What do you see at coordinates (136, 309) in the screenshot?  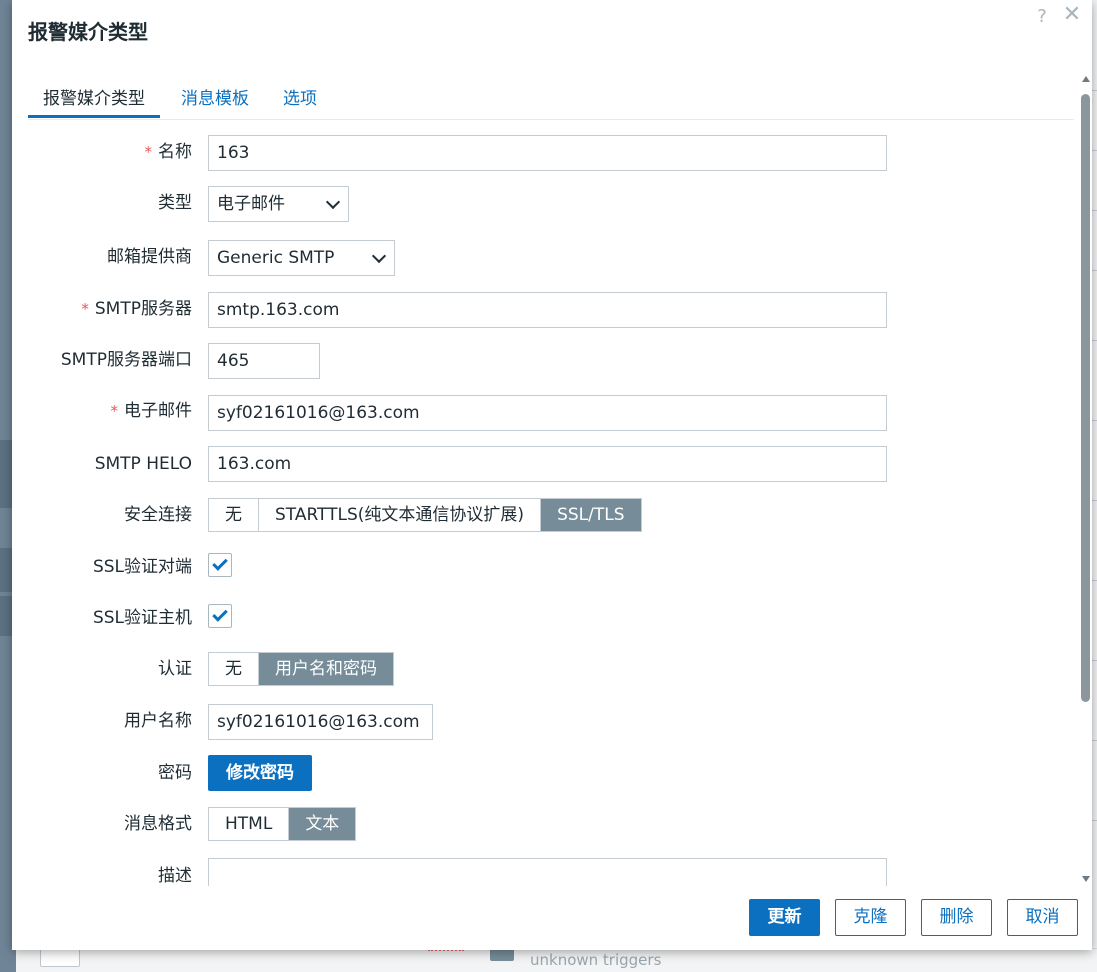 I see `smtp-server-label: * SMTP服务器` at bounding box center [136, 309].